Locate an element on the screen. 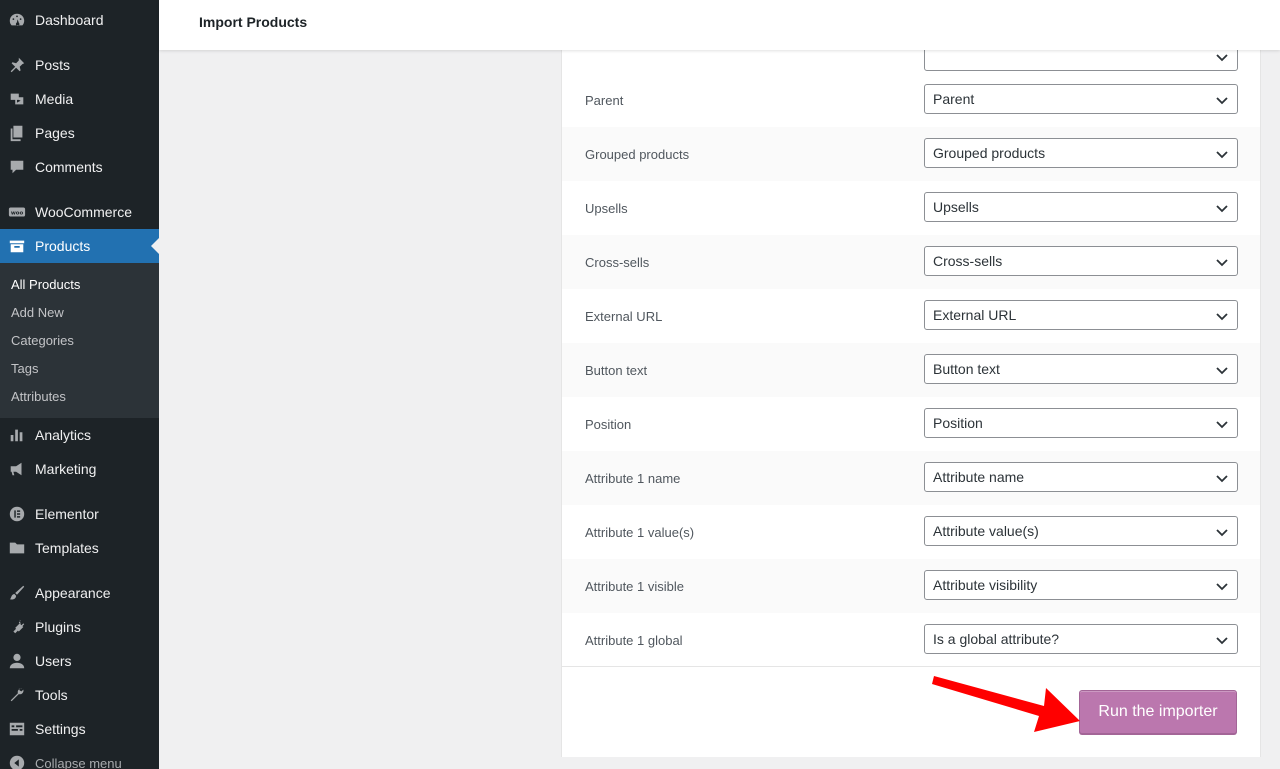 This screenshot has width=1280, height=769. table-row: Grouped products Grouped products is located at coordinates (911, 154).